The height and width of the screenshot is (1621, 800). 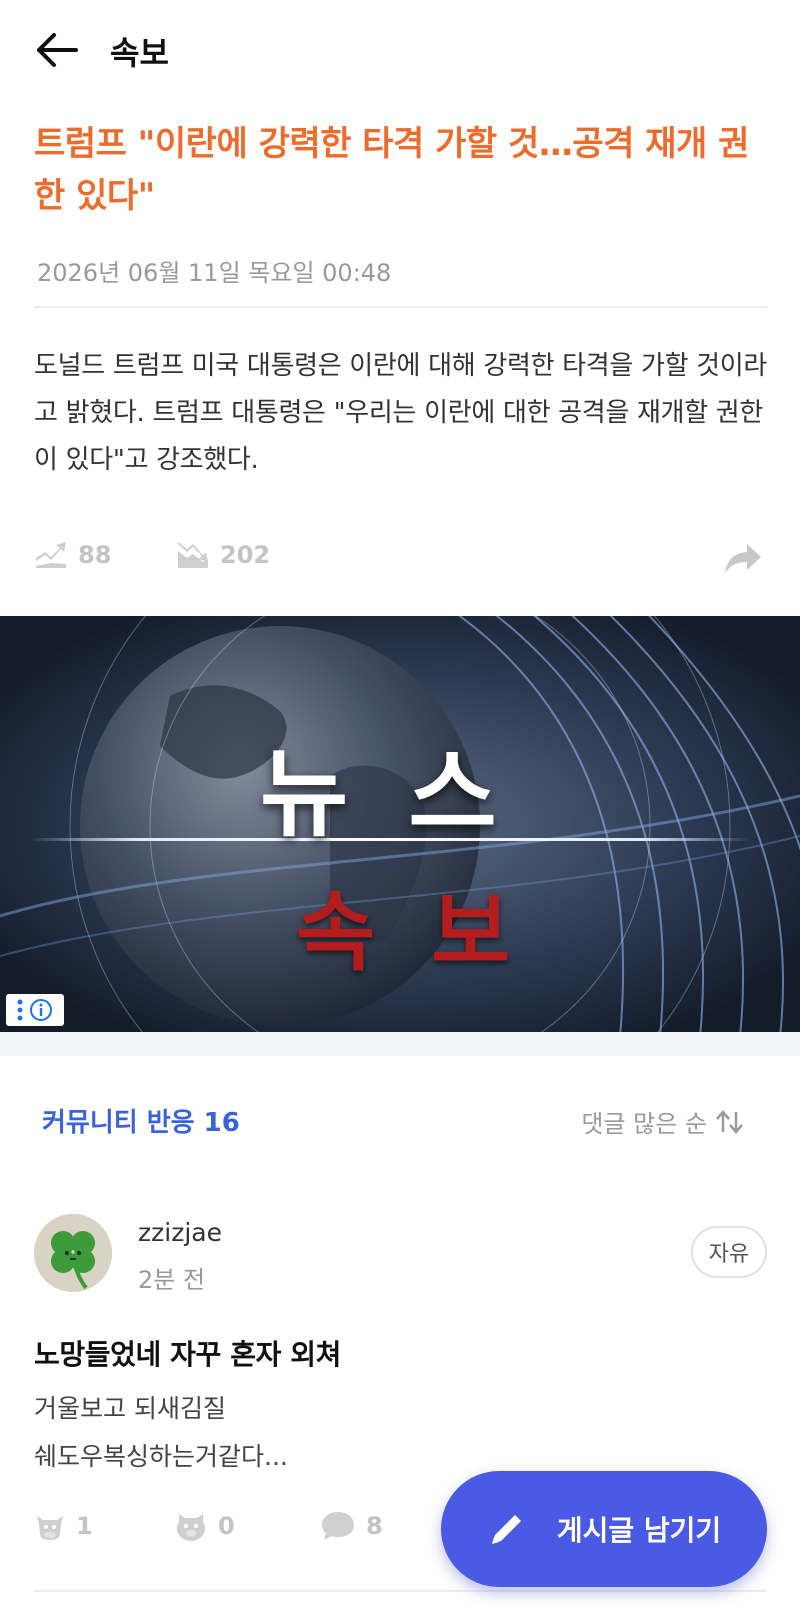 I want to click on trend-down-count: 202, so click(x=245, y=555).